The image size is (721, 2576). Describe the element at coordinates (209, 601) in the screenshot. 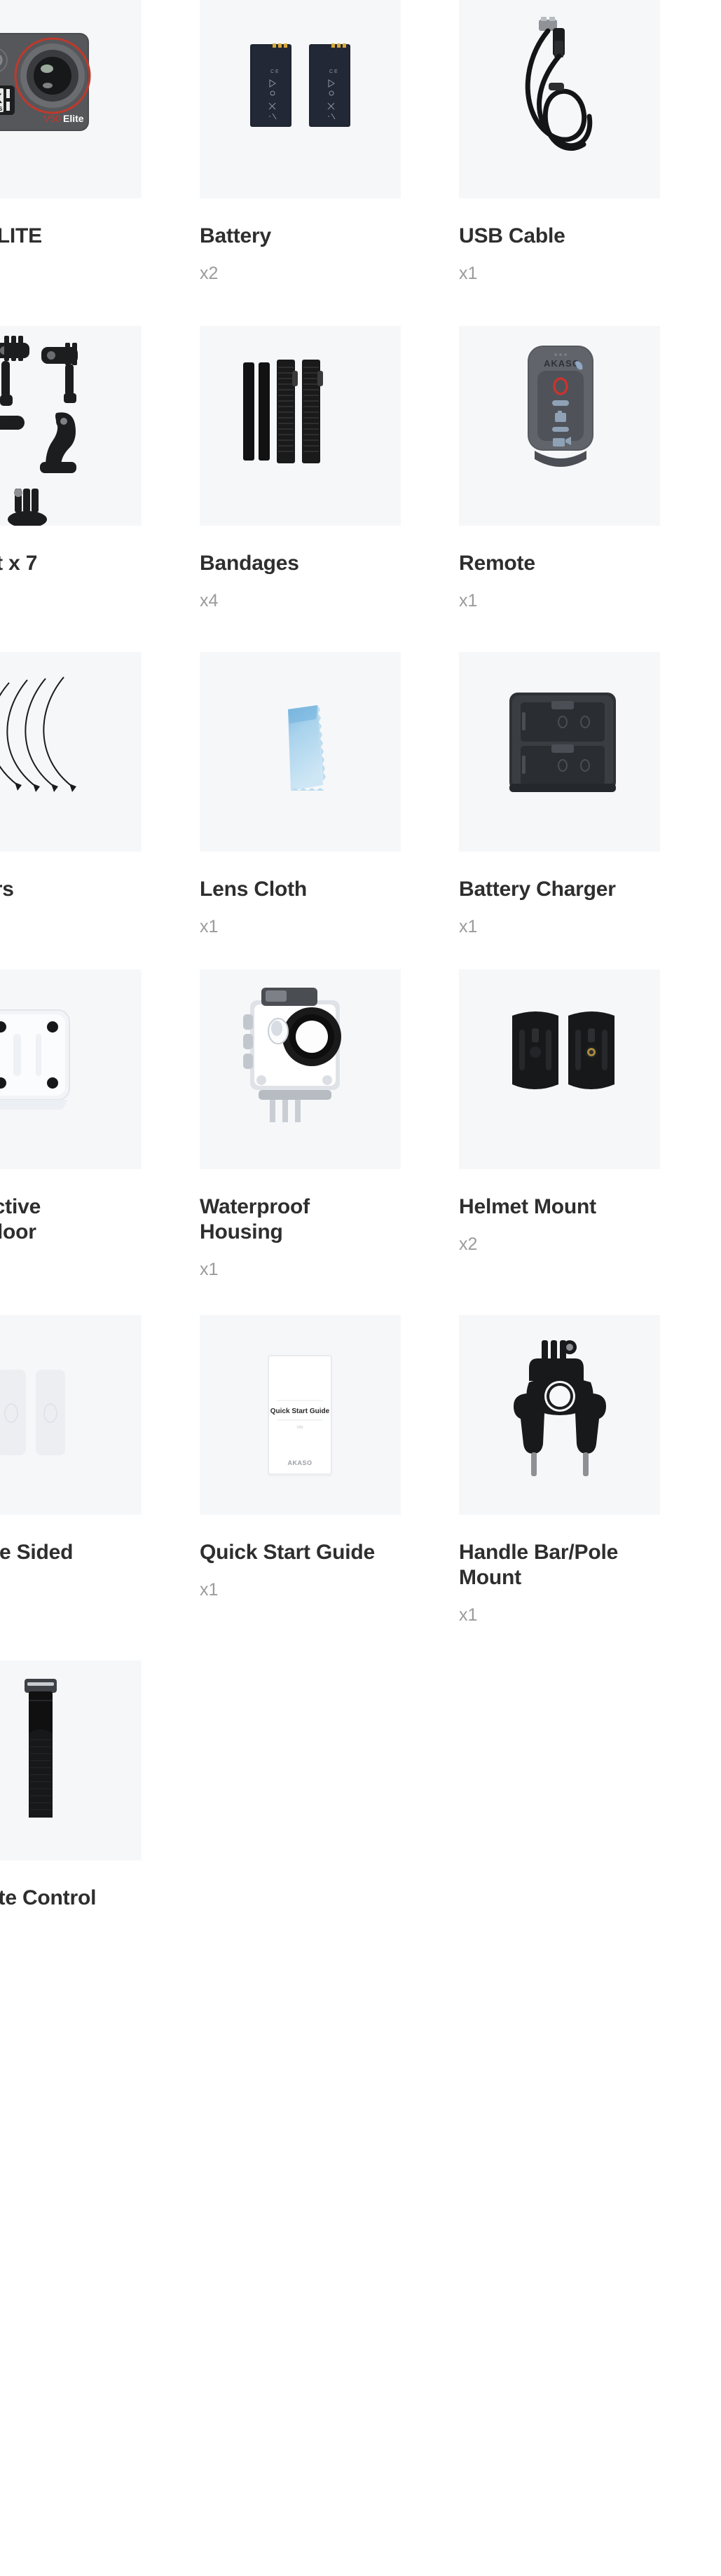

I see `item-count: x4` at that location.